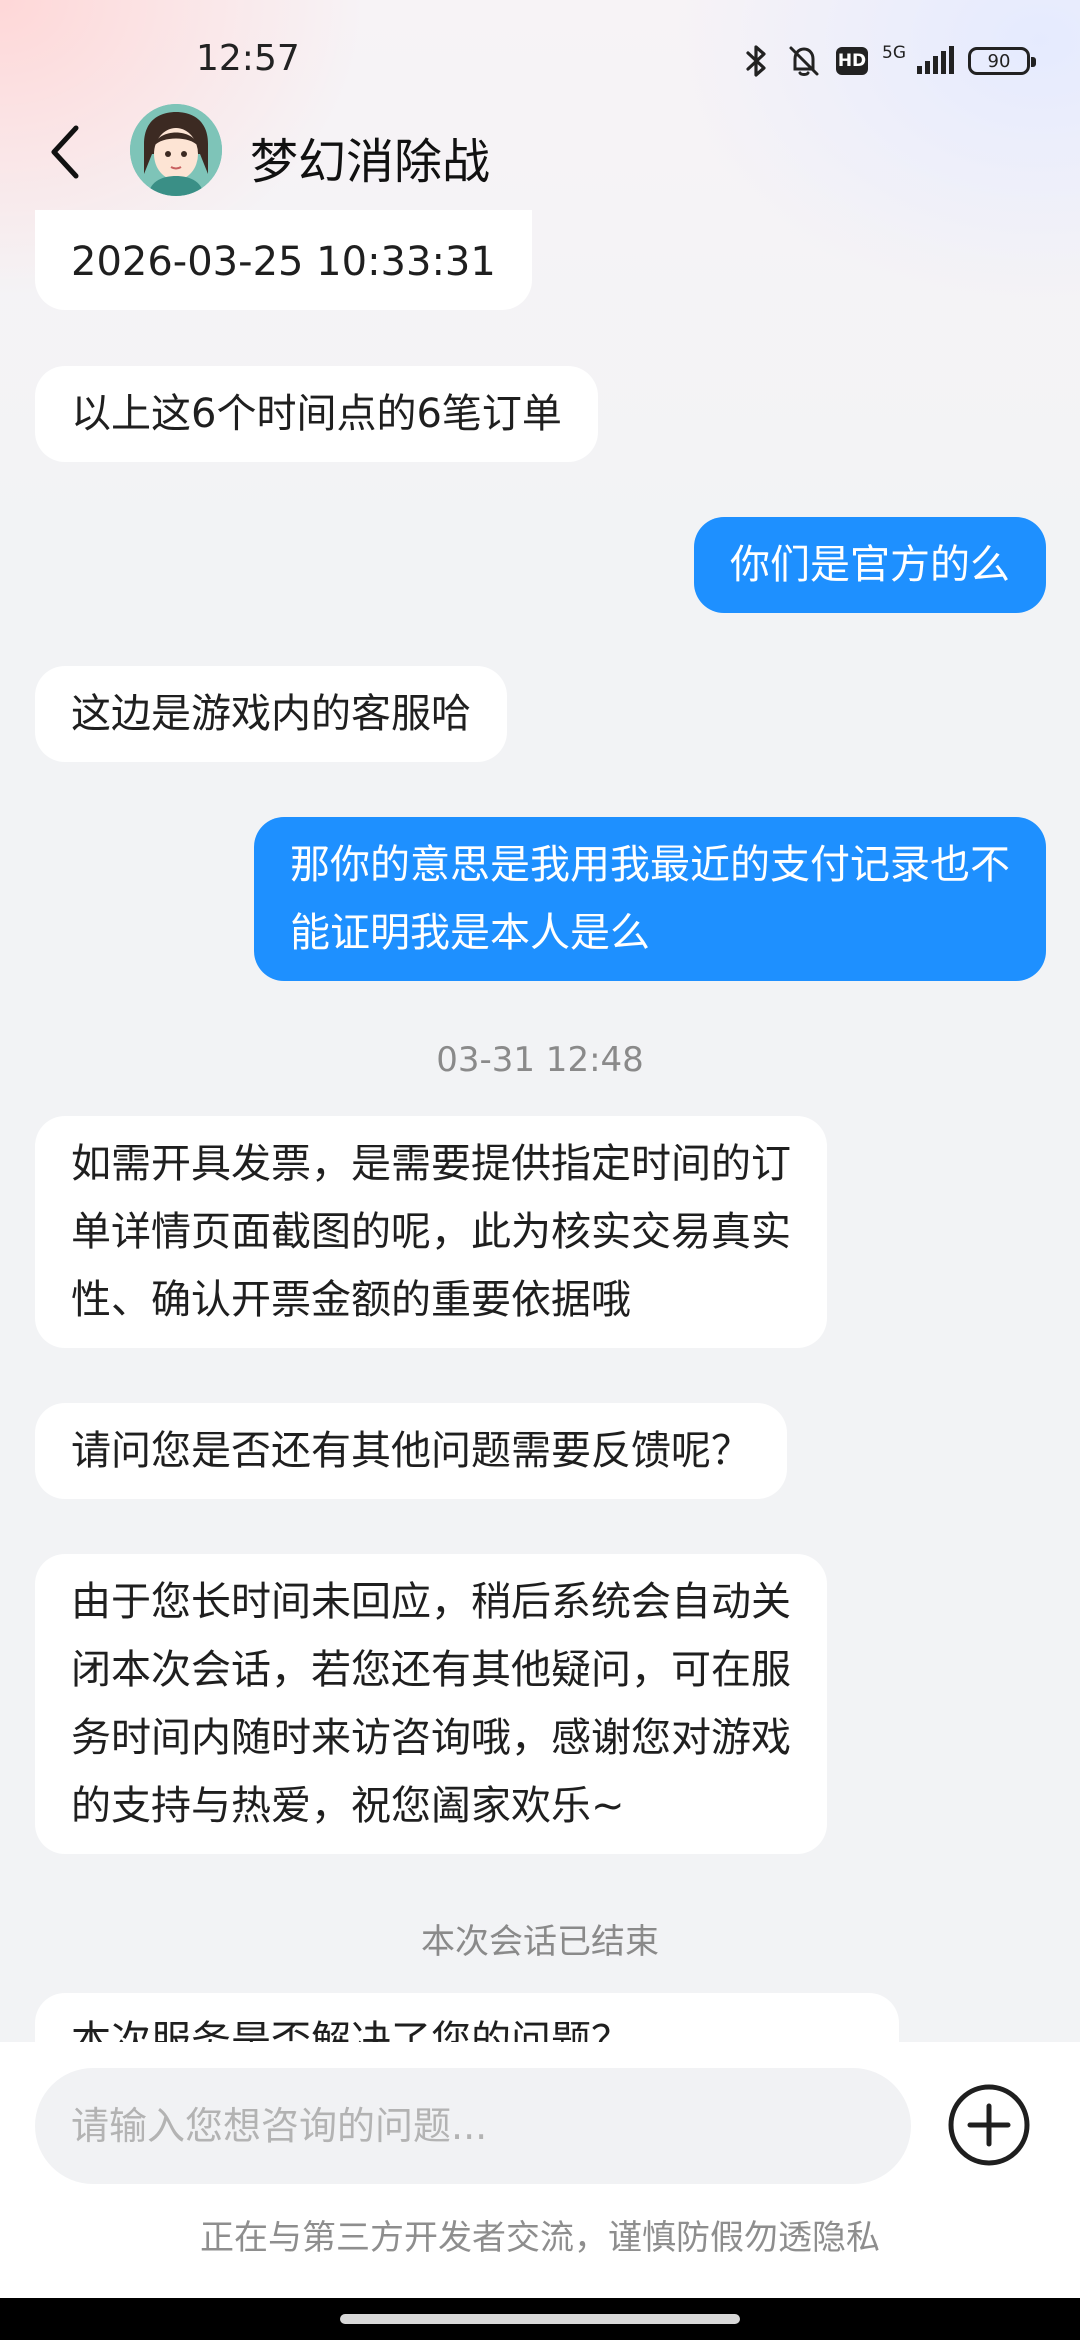 The image size is (1080, 2340). Describe the element at coordinates (348, 1806) in the screenshot. I see `message-line: 的支持与热爱，祝您阖家欢乐~` at that location.